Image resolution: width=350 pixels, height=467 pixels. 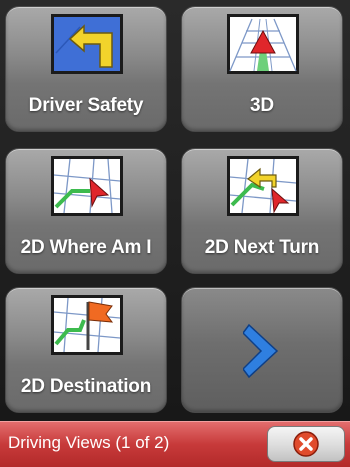 I want to click on tile-label: 2D Where Am I, so click(x=86, y=247).